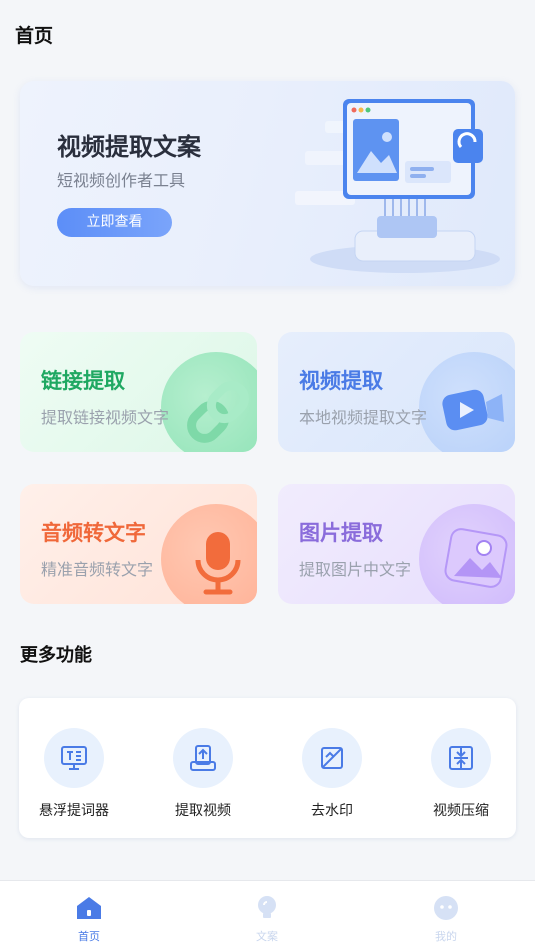 This screenshot has height=951, width=535. What do you see at coordinates (446, 908) in the screenshot?
I see `profile-icon` at bounding box center [446, 908].